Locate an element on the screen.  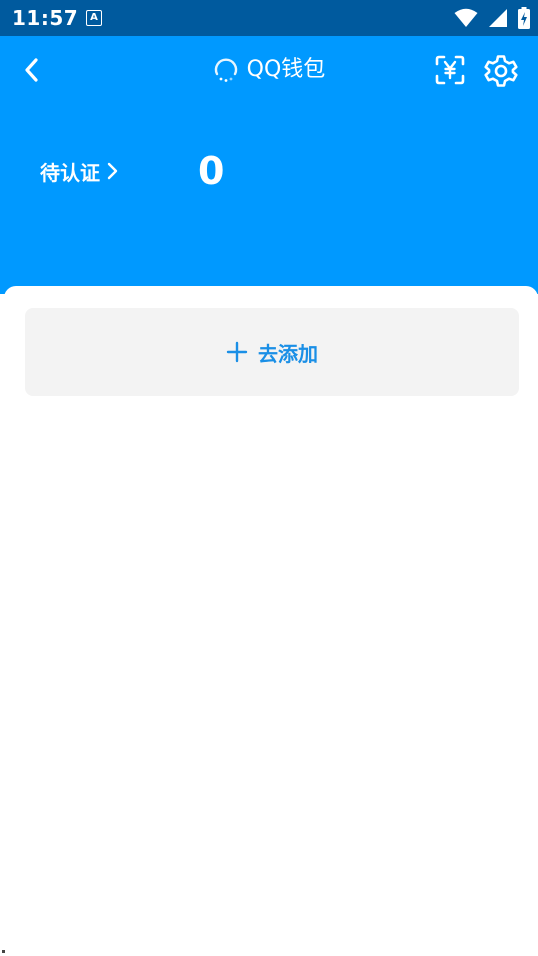
pending-verification-count: 0 is located at coordinates (211, 171).